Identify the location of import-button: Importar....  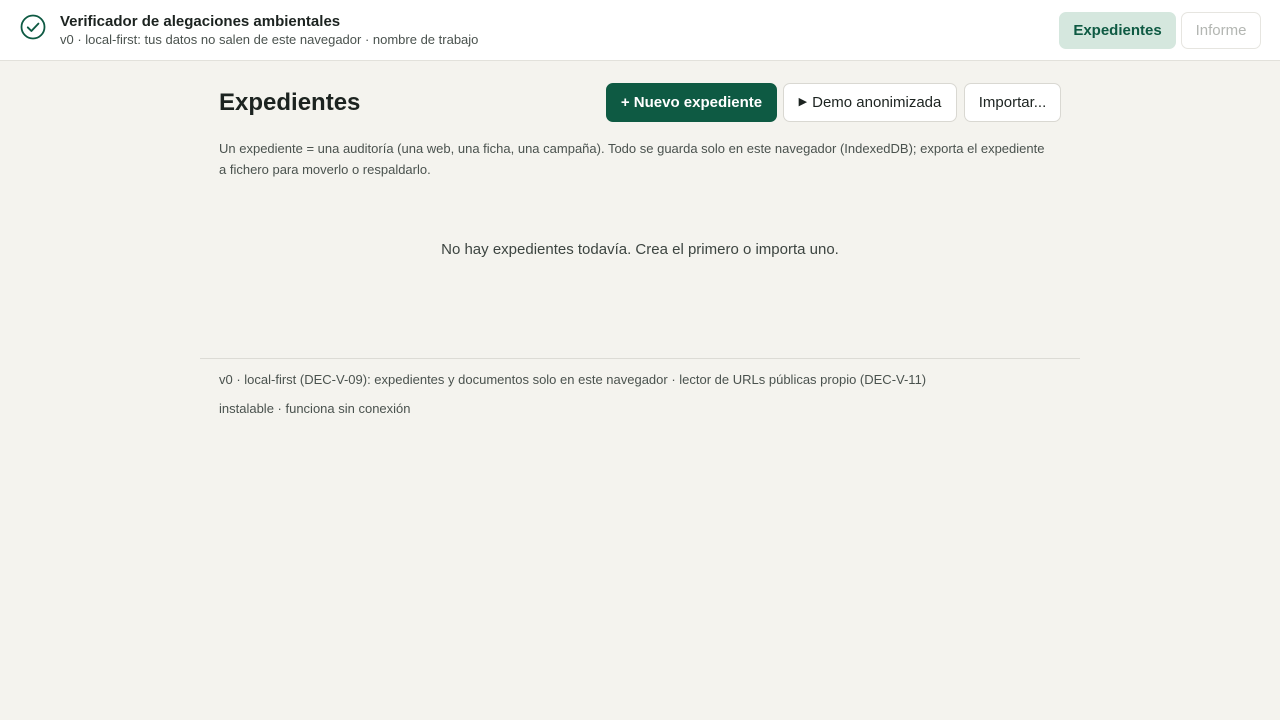
(1012, 102).